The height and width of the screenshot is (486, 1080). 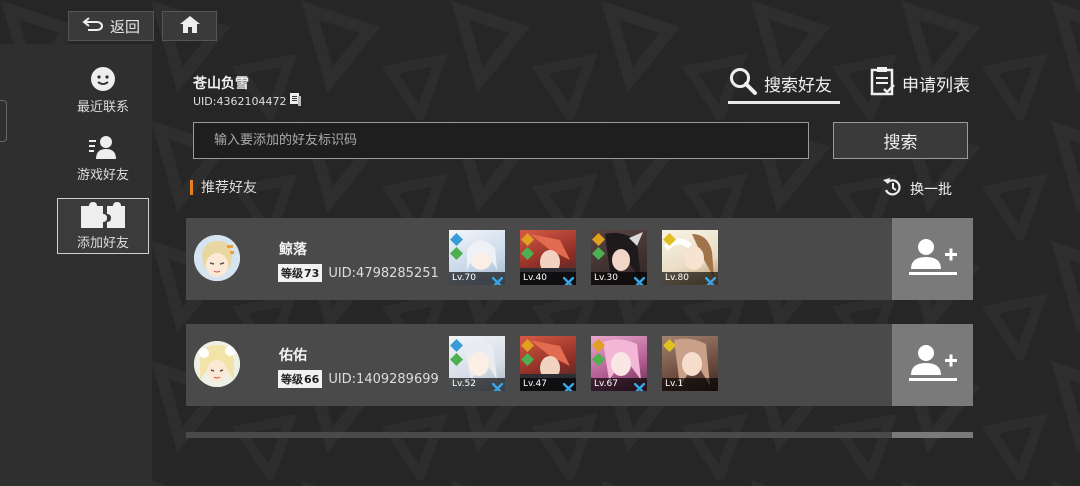 I want to click on friend-name: 鲸落, so click(x=293, y=250).